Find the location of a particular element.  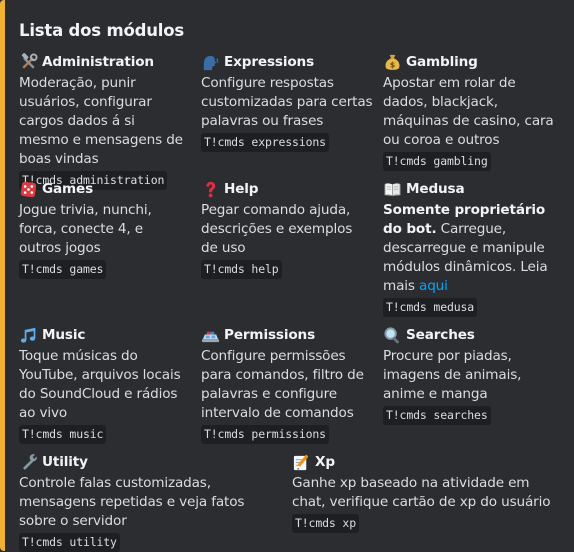

money-bag-icon: $ is located at coordinates (392, 62).